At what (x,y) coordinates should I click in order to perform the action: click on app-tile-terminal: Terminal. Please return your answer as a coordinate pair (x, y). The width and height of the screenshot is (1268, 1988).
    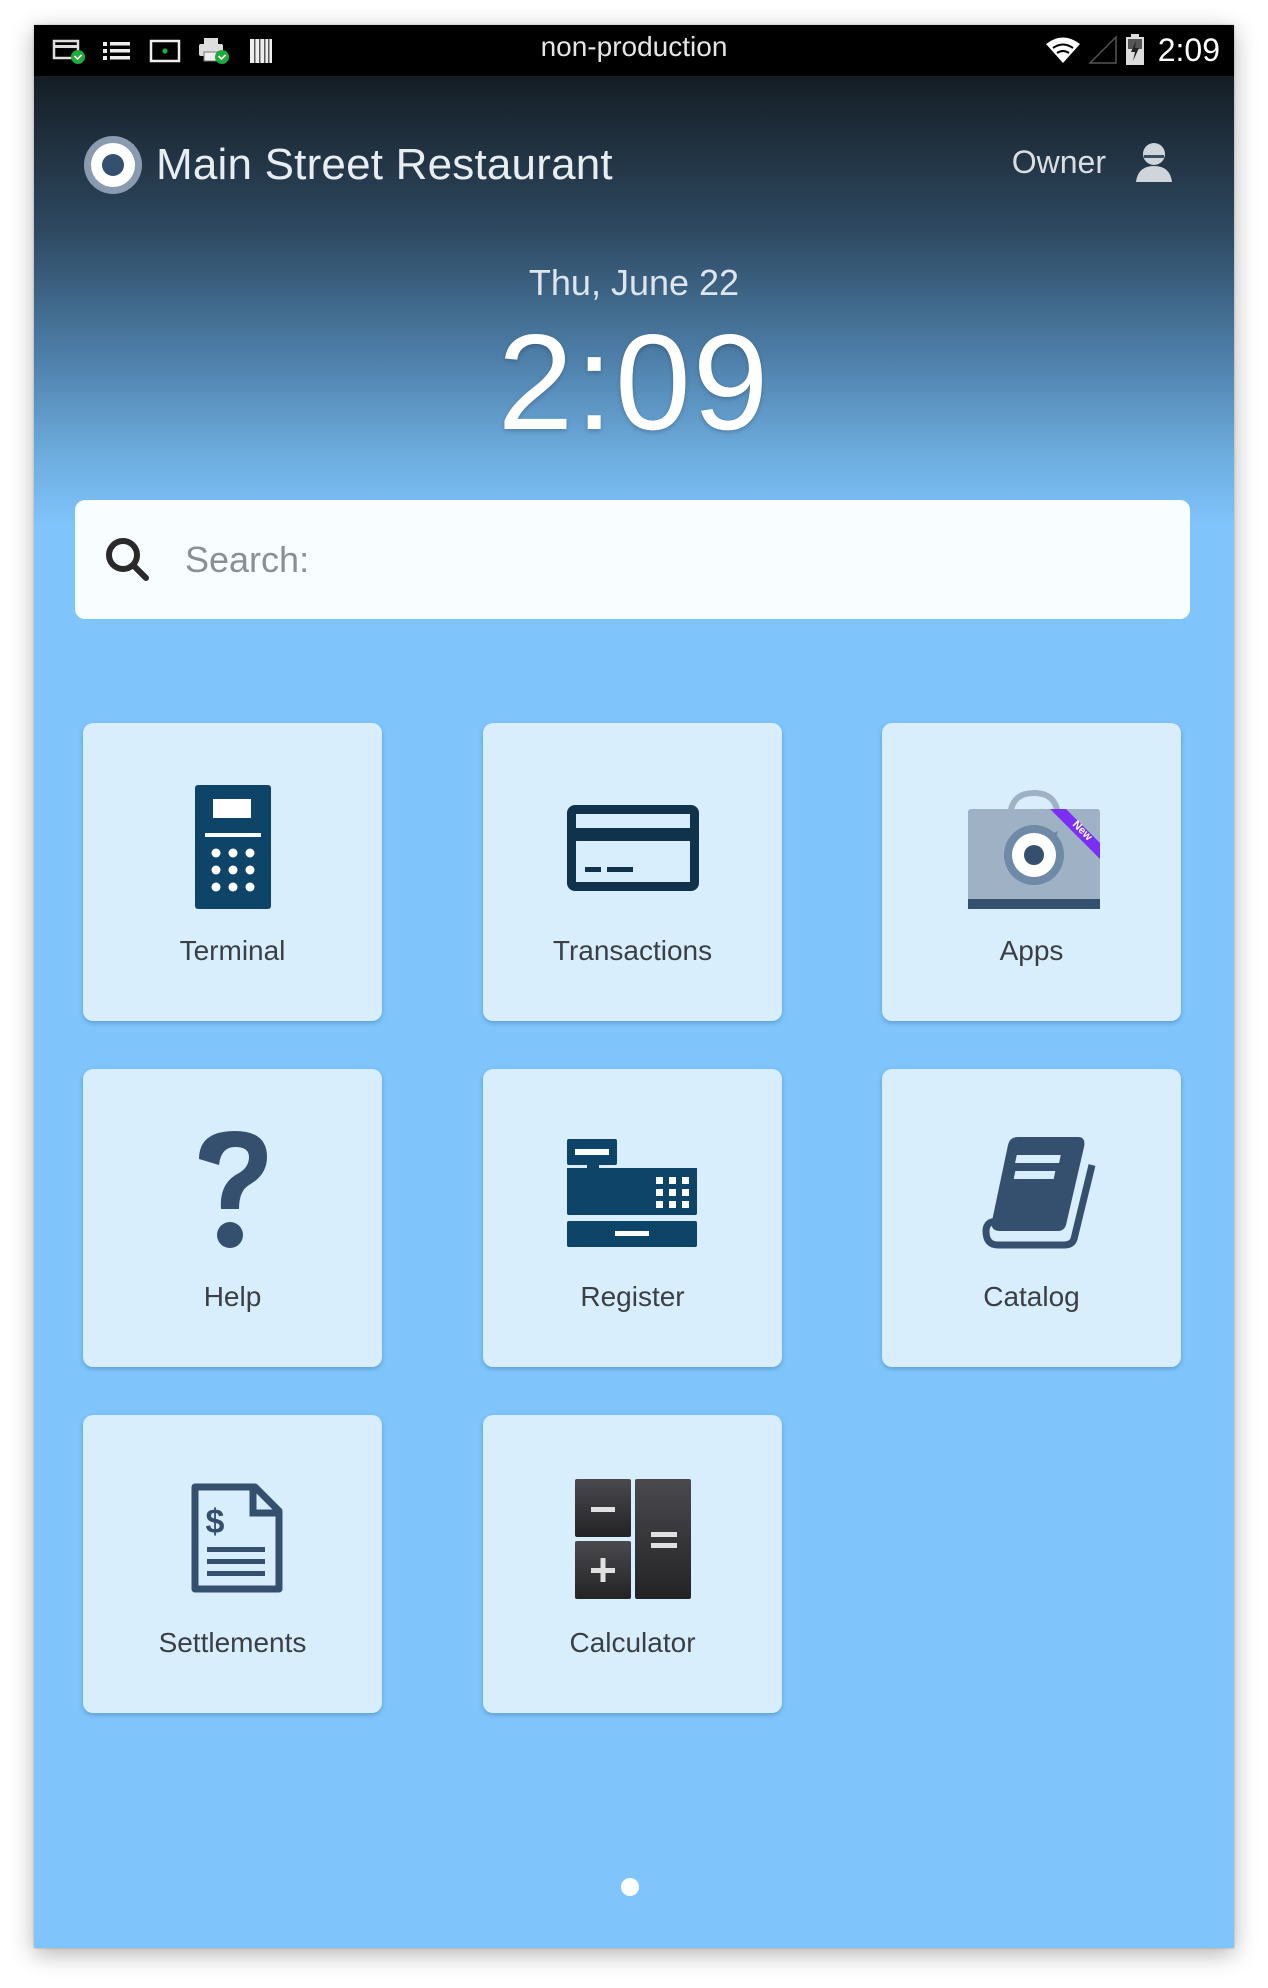
    Looking at the image, I should click on (232, 872).